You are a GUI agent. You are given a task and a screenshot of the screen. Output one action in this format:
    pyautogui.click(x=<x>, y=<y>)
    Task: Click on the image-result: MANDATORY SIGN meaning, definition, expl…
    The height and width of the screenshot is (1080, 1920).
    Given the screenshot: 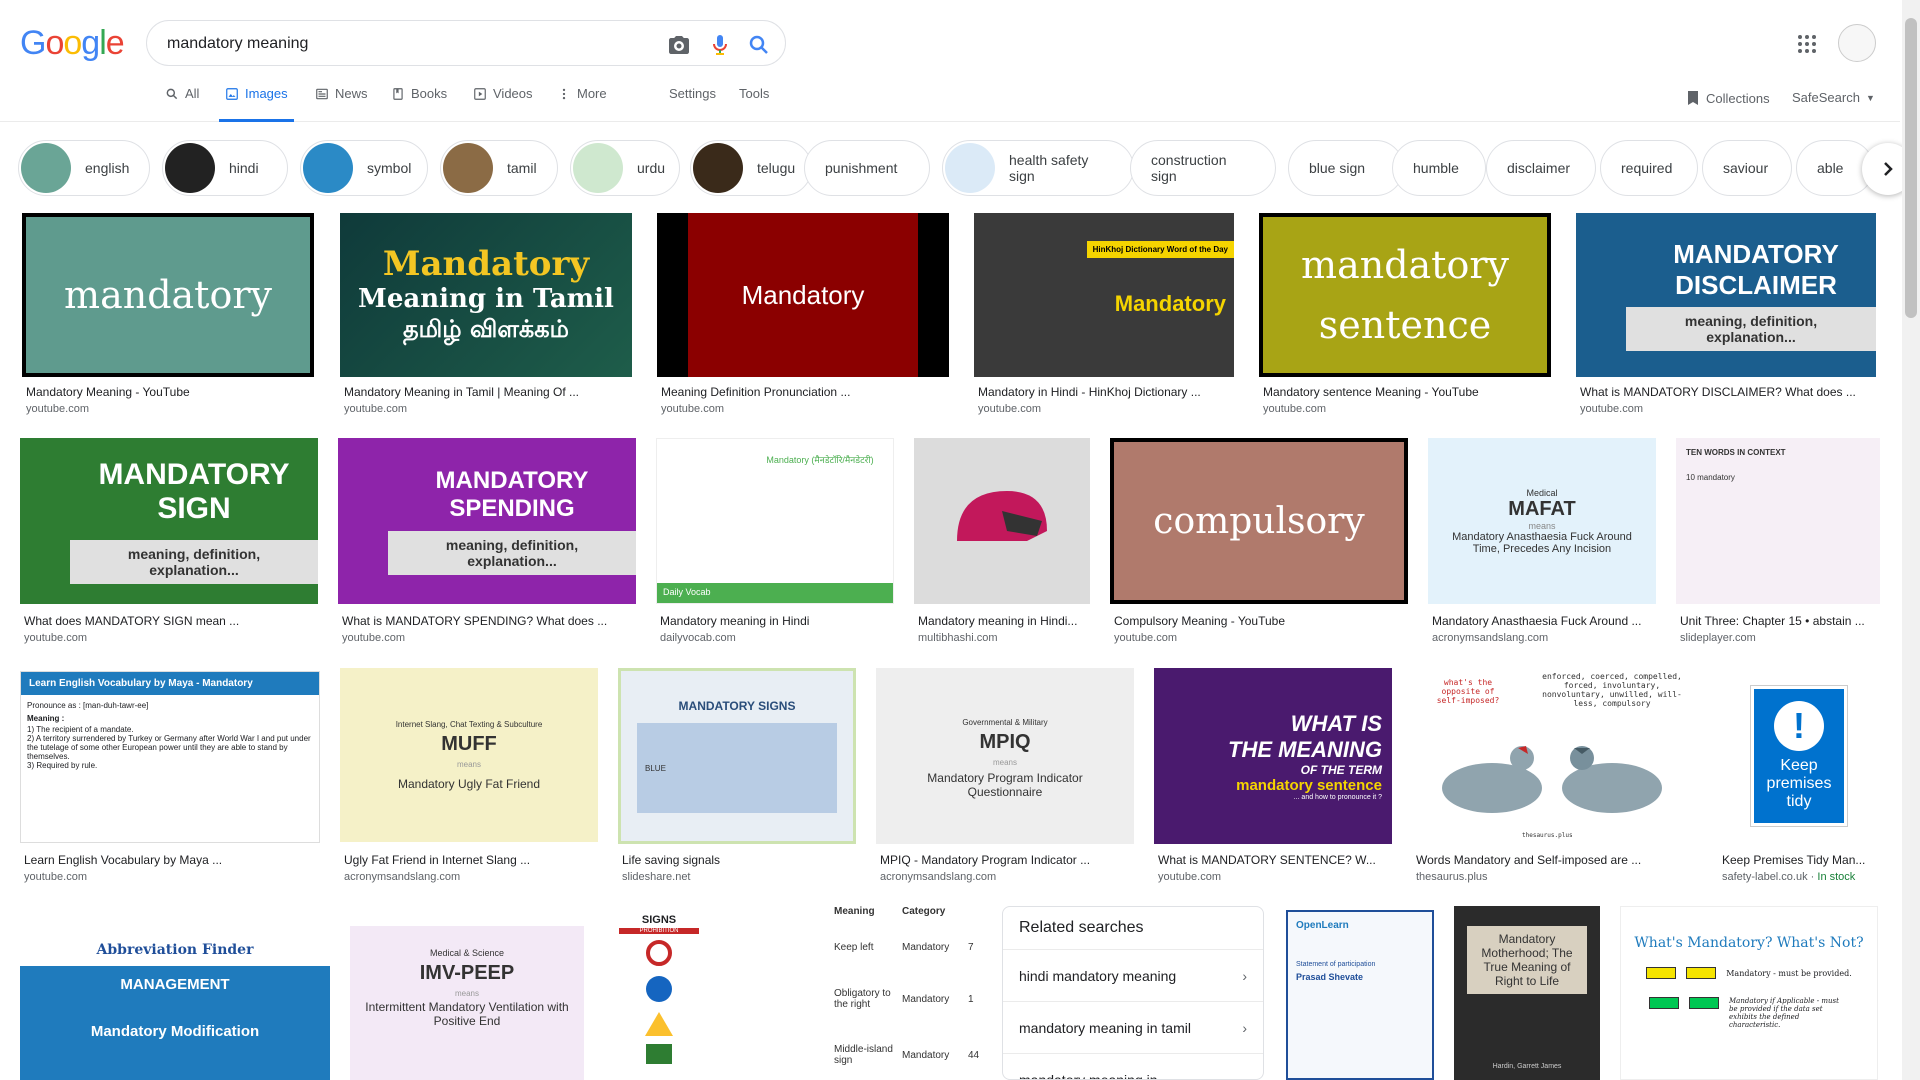 What is the action you would take?
    pyautogui.click(x=169, y=543)
    